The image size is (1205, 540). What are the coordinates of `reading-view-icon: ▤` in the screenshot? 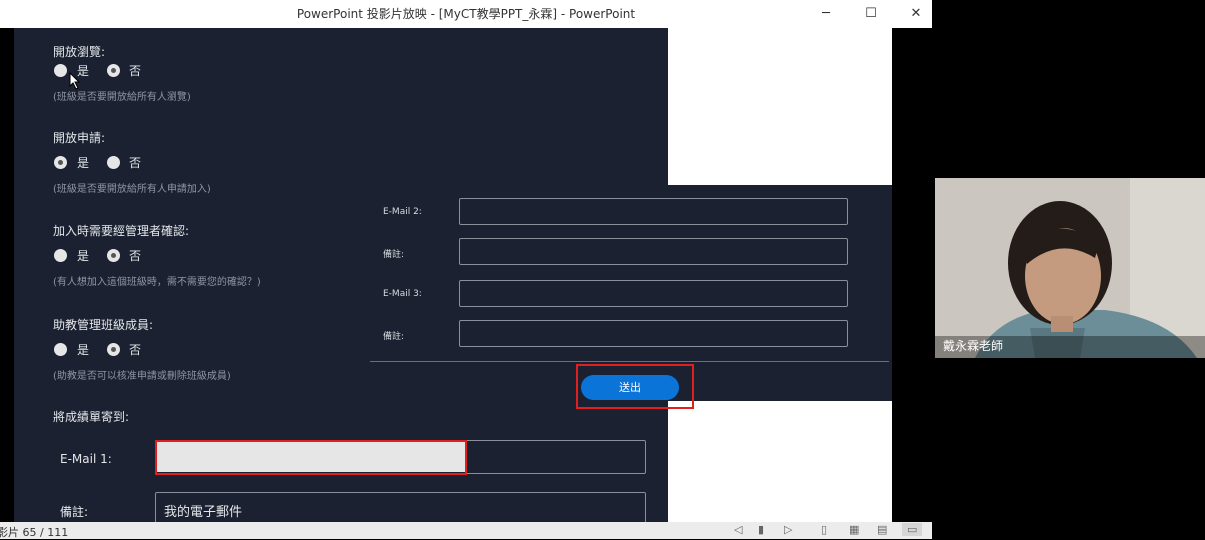 It's located at (882, 529).